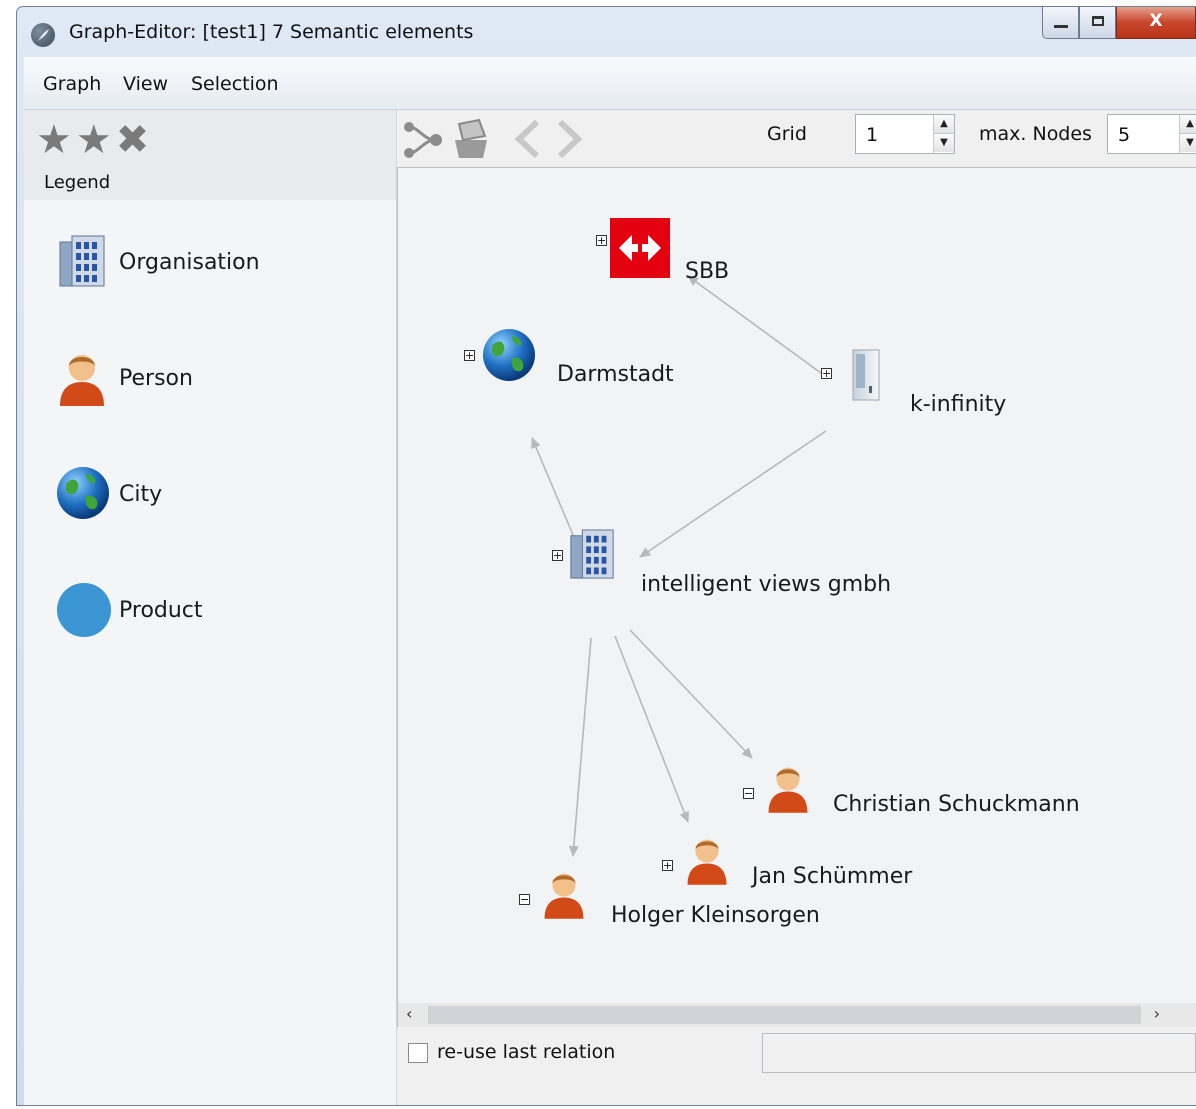 Image resolution: width=1196 pixels, height=1109 pixels. Describe the element at coordinates (707, 271) in the screenshot. I see `node-label-sbb: SBB` at that location.